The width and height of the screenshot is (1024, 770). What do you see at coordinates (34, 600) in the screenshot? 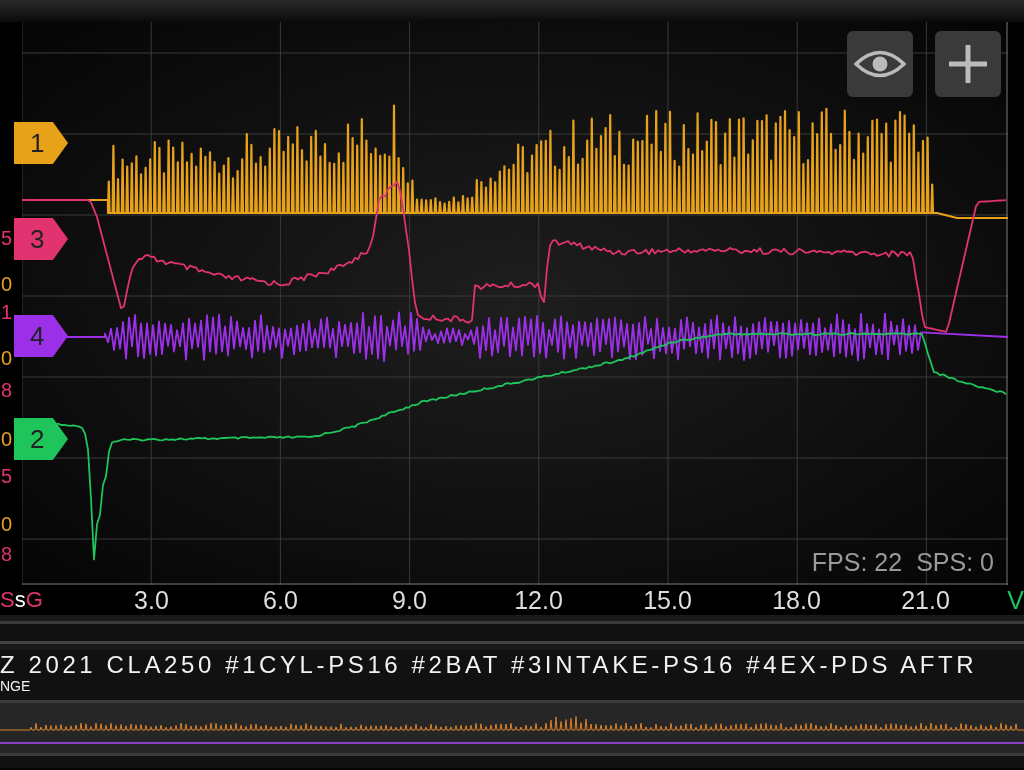
I see `unit-label: G` at bounding box center [34, 600].